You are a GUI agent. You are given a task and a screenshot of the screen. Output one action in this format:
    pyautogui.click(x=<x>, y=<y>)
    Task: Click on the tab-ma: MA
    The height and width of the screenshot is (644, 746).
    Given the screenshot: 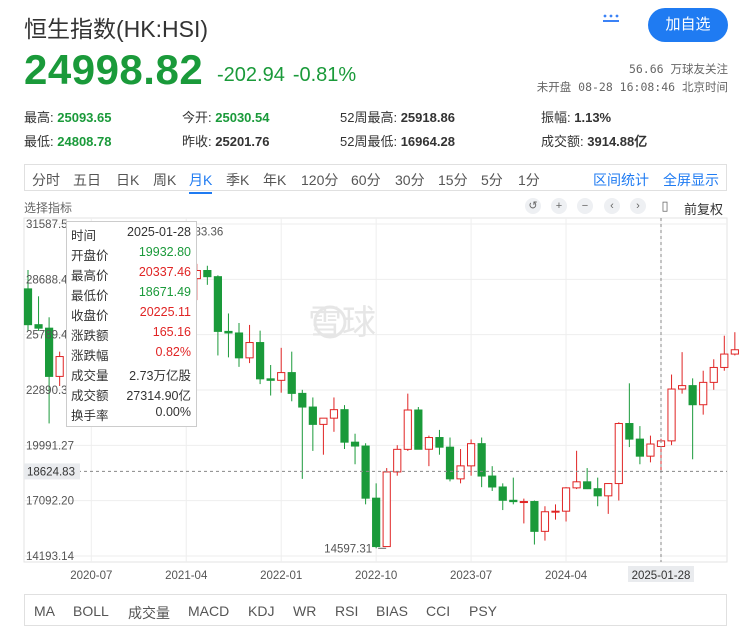 What is the action you would take?
    pyautogui.click(x=44, y=611)
    